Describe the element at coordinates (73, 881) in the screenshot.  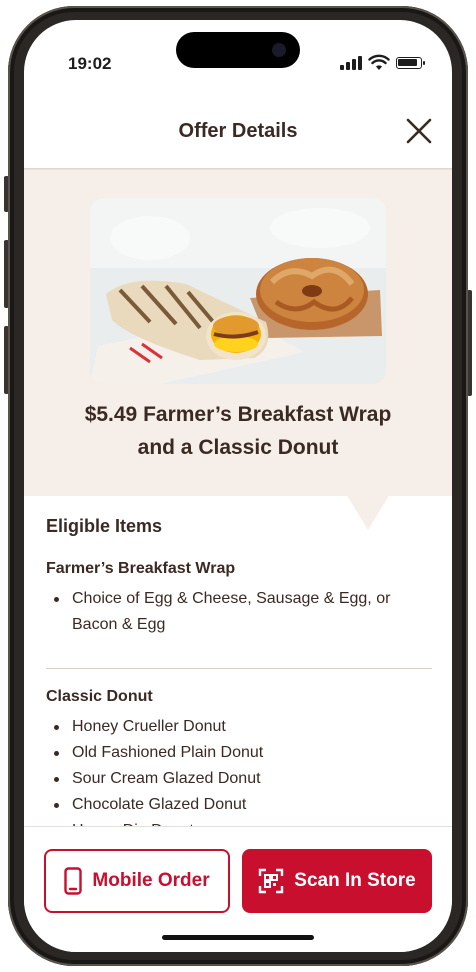
I see `phone-icon` at that location.